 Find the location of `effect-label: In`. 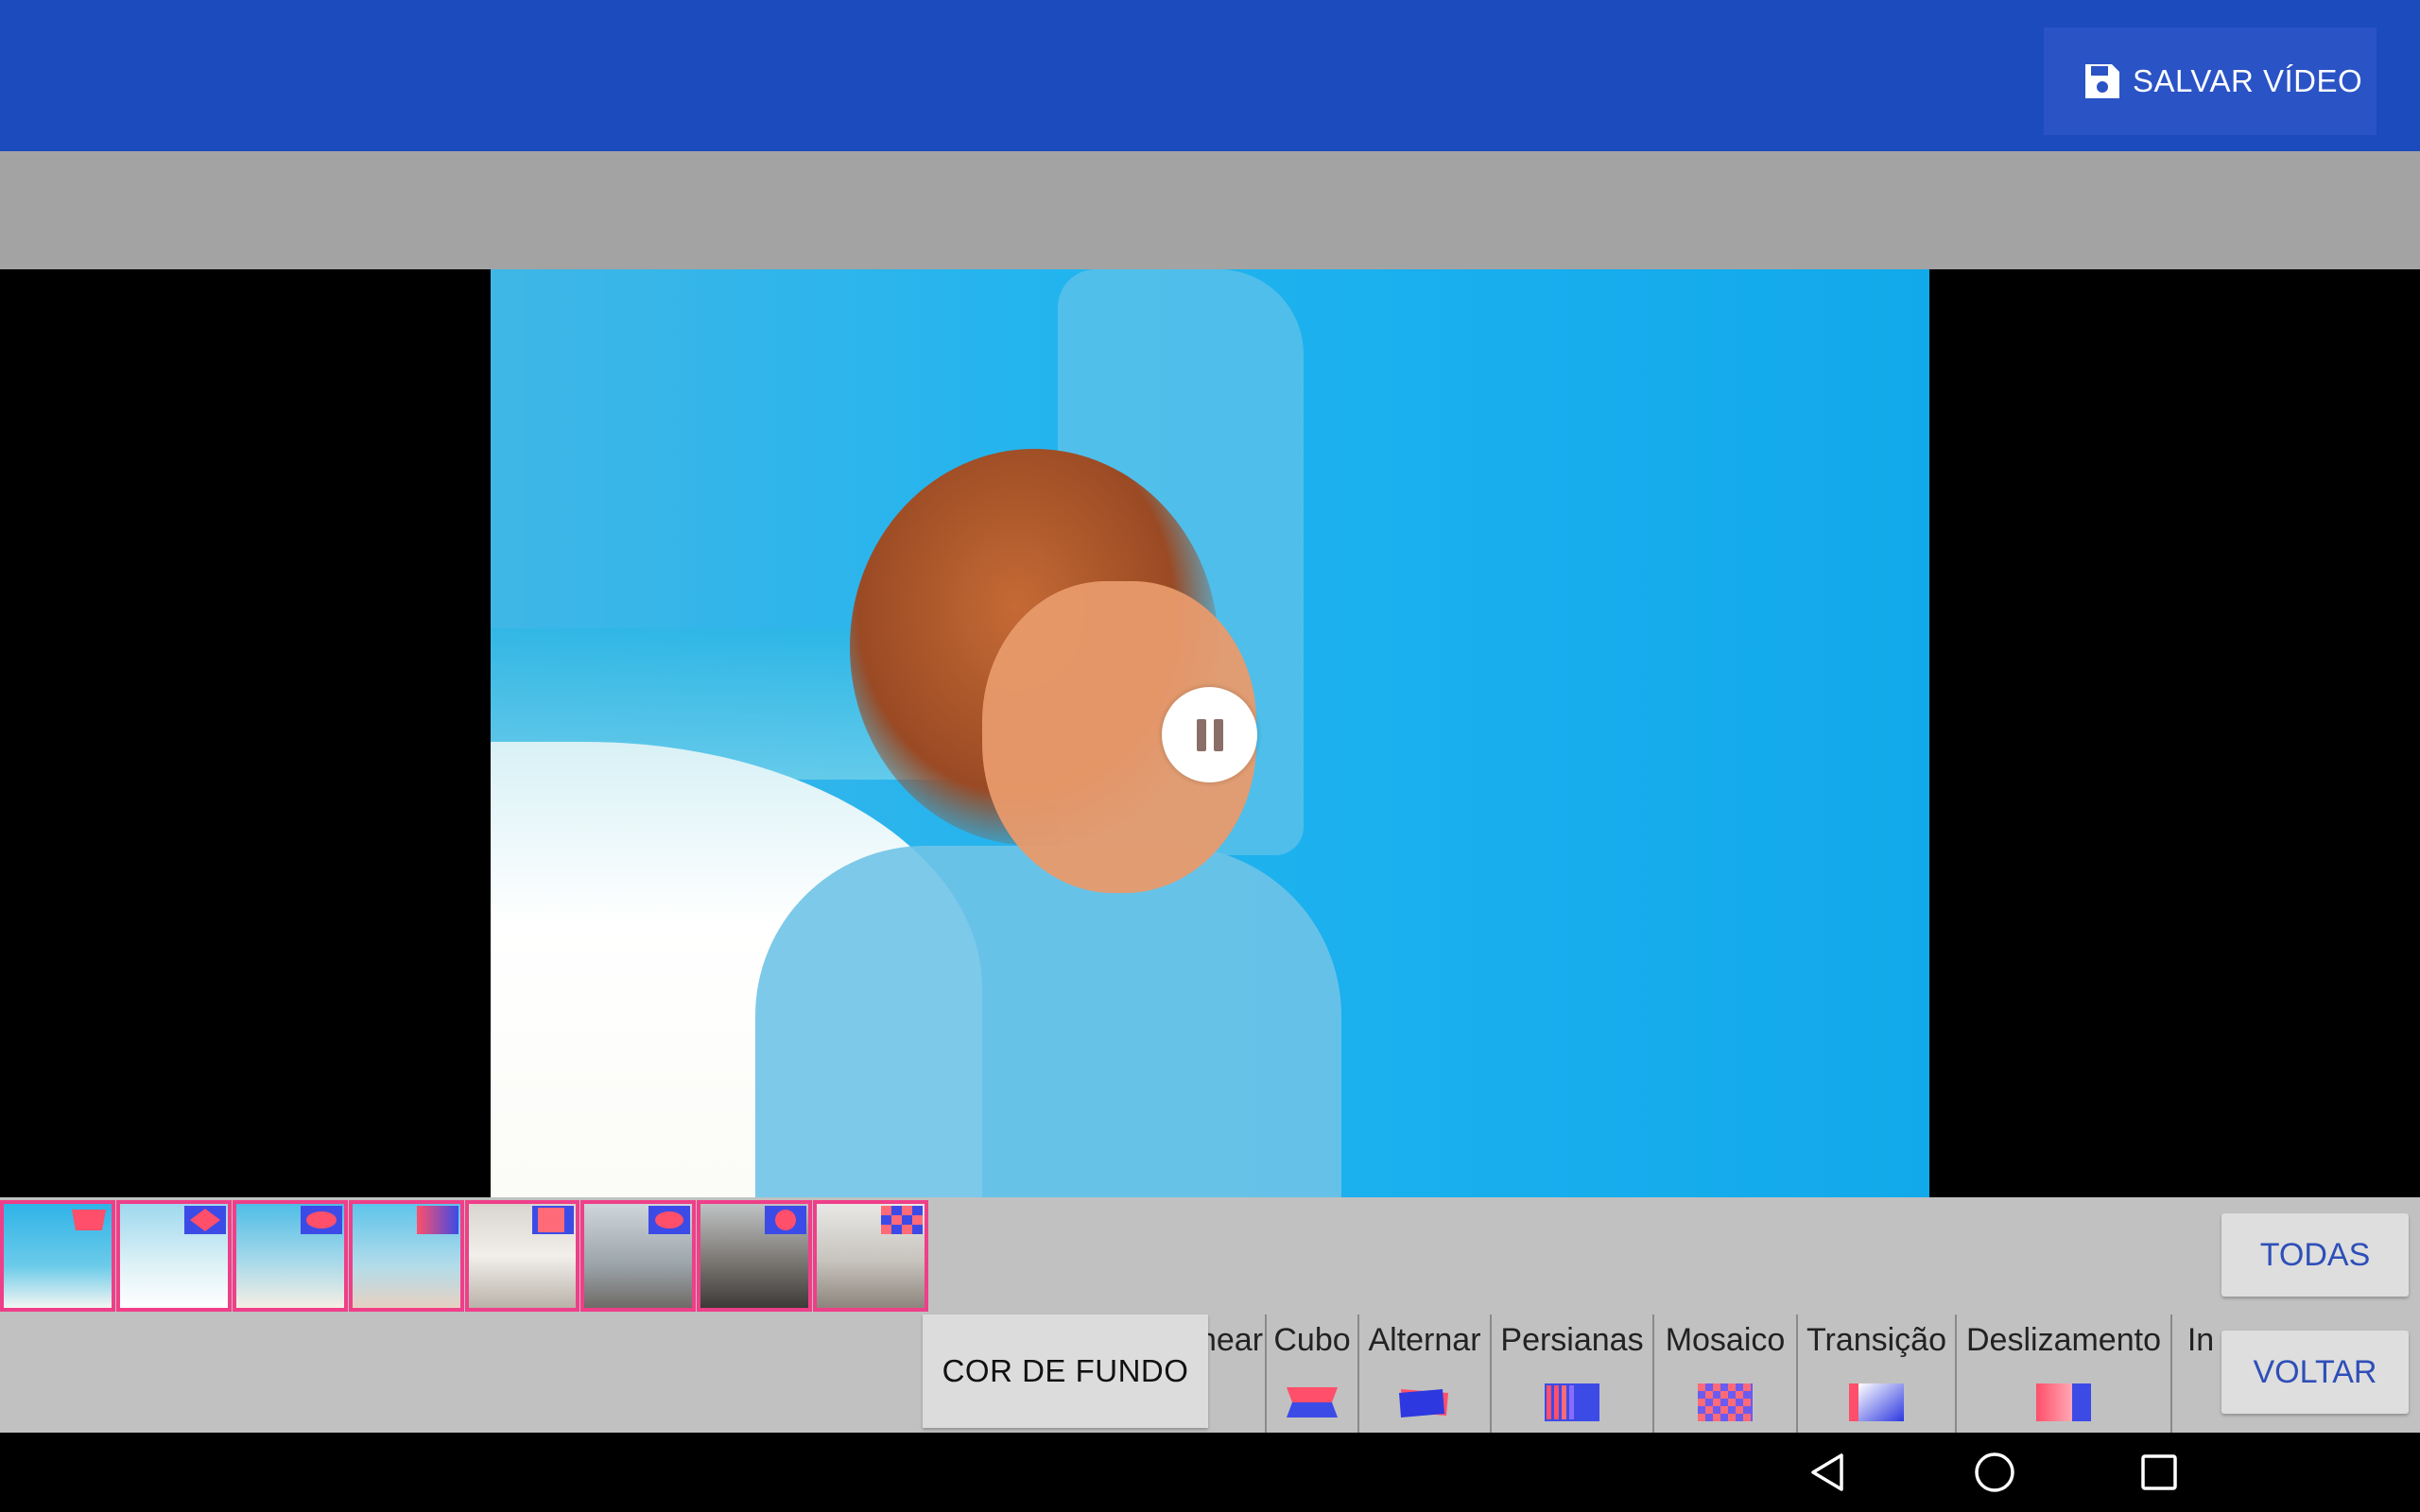

effect-label: In is located at coordinates (2199, 1340).